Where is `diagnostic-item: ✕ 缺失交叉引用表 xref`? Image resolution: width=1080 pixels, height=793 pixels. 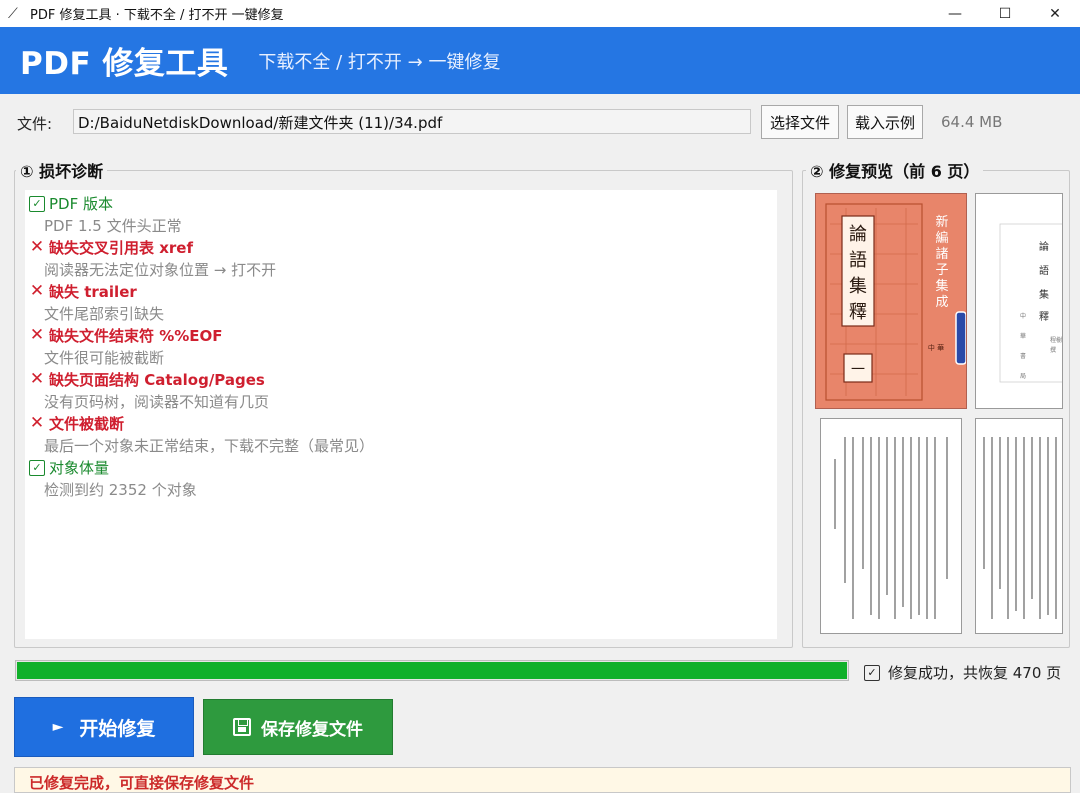 diagnostic-item: ✕ 缺失交叉引用表 xref is located at coordinates (109, 247).